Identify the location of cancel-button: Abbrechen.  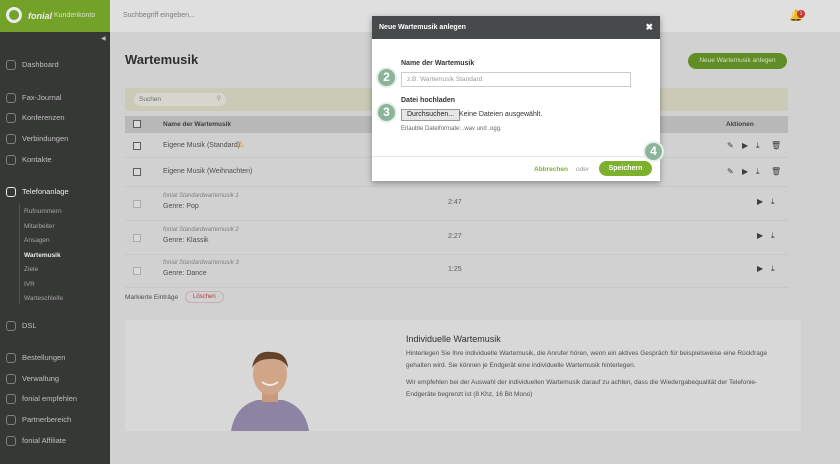
(551, 169).